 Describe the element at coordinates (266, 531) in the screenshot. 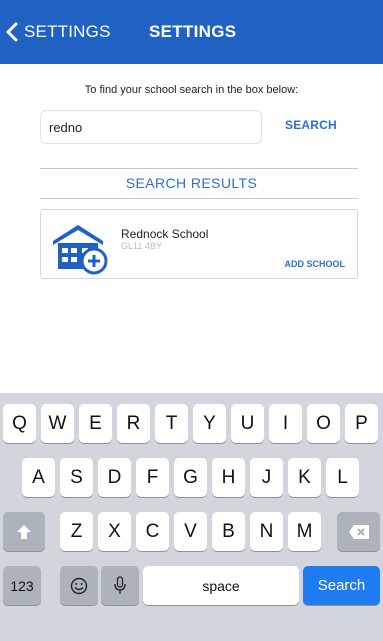

I see `key-n: N` at that location.